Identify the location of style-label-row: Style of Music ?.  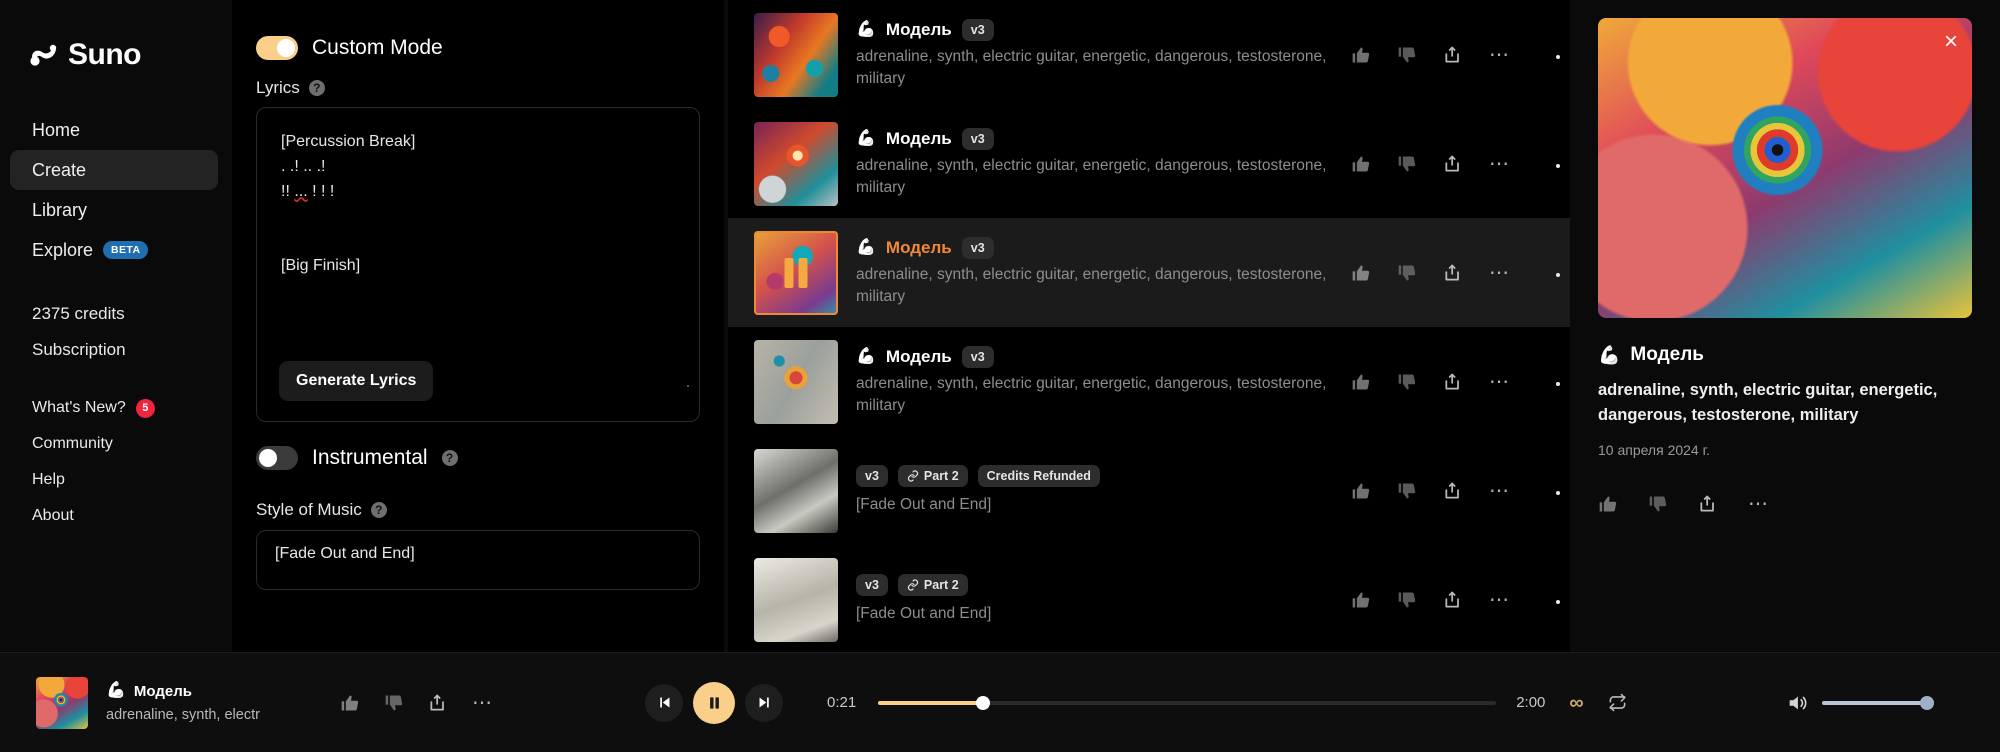
(478, 510).